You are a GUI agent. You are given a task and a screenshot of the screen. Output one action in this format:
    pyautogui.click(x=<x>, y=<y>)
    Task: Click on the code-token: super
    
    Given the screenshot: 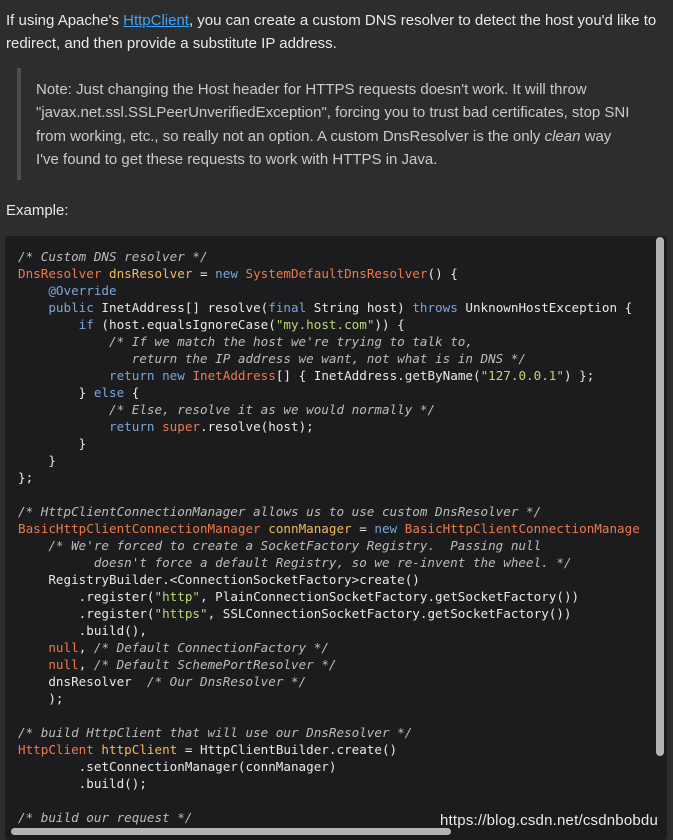 What is the action you would take?
    pyautogui.click(x=181, y=426)
    